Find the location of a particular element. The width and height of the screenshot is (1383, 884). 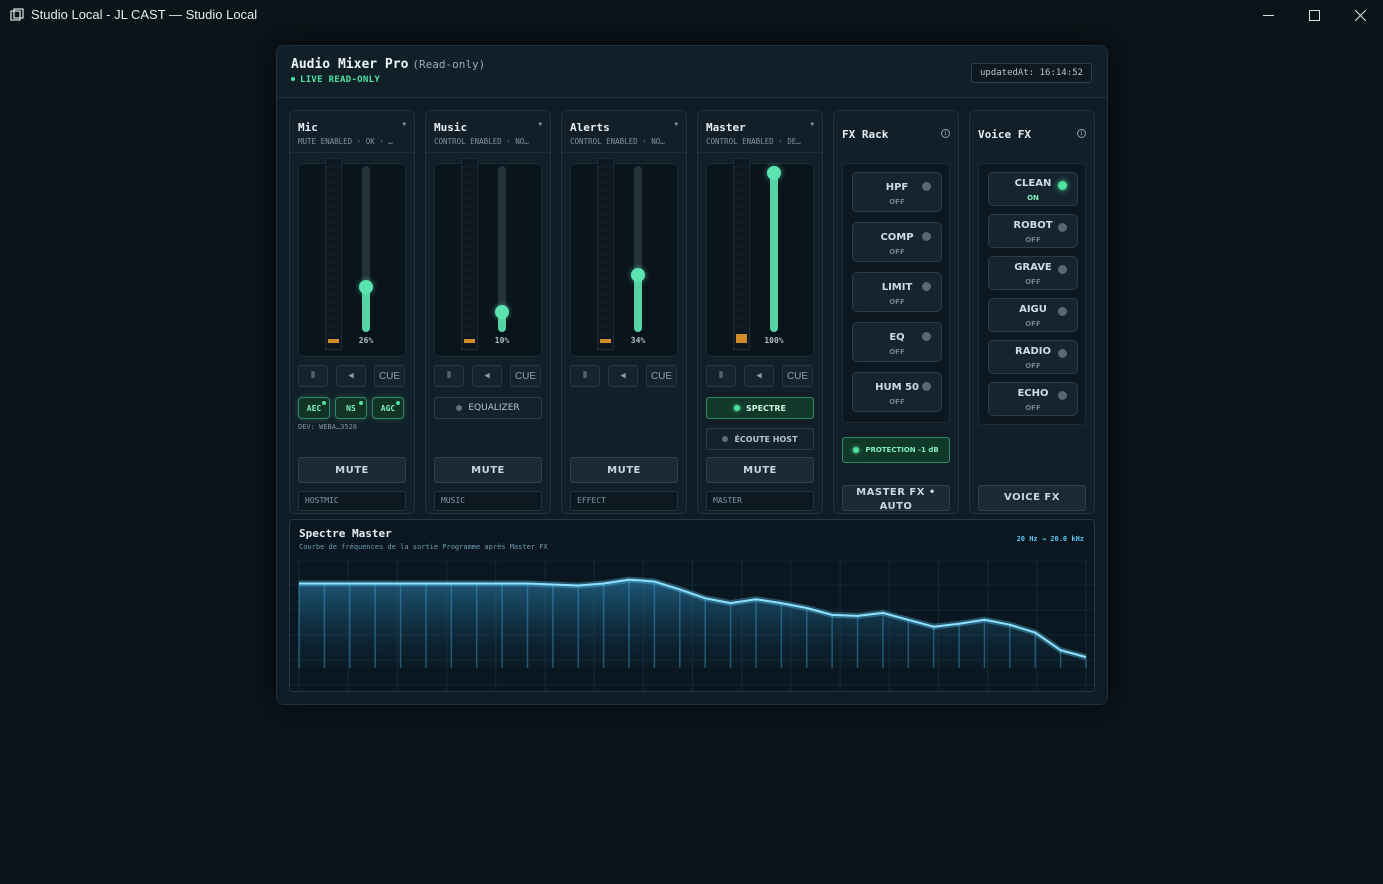

window-title: Studio Local - JL CAST — Studio Local is located at coordinates (144, 14).